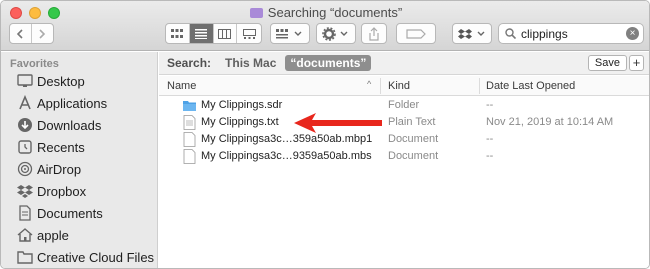 Image resolution: width=650 pixels, height=269 pixels. I want to click on tag-icon, so click(416, 33).